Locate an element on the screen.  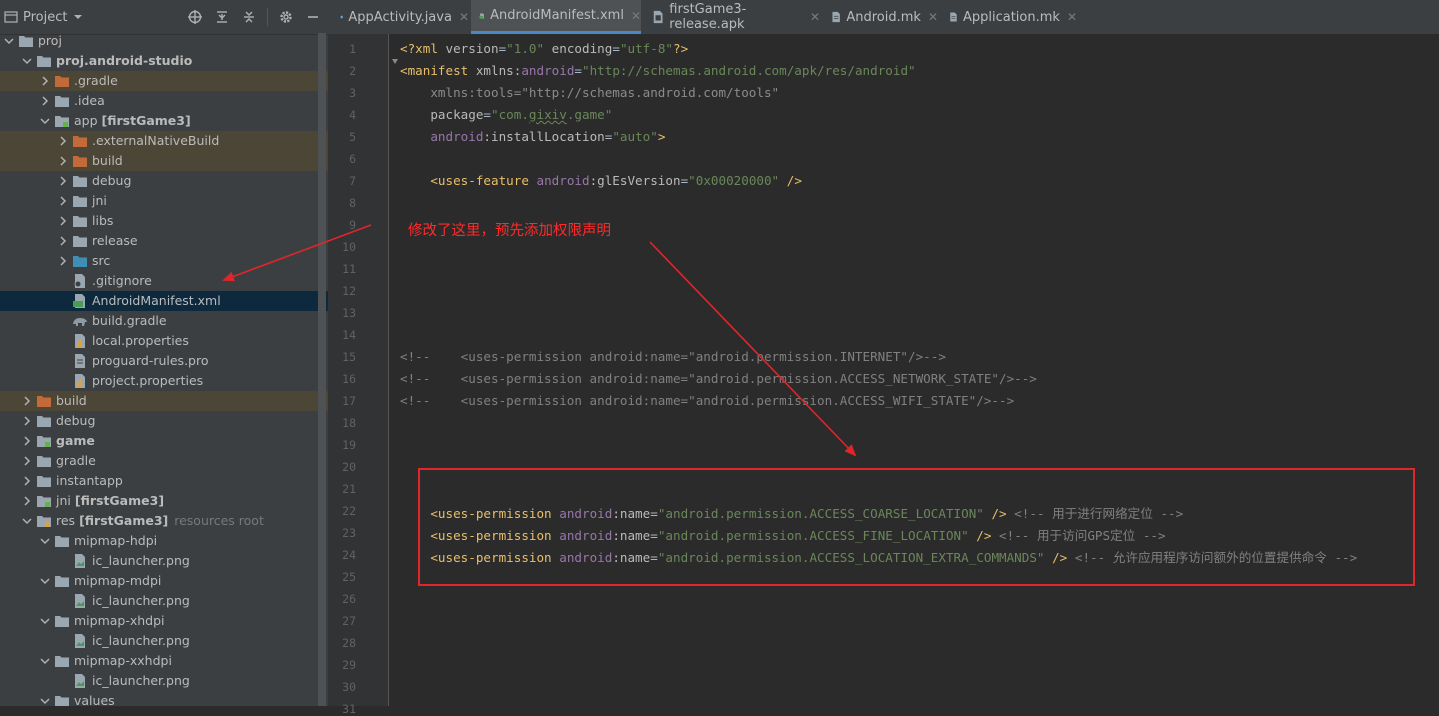
annotation-arrows is located at coordinates (539, 340).